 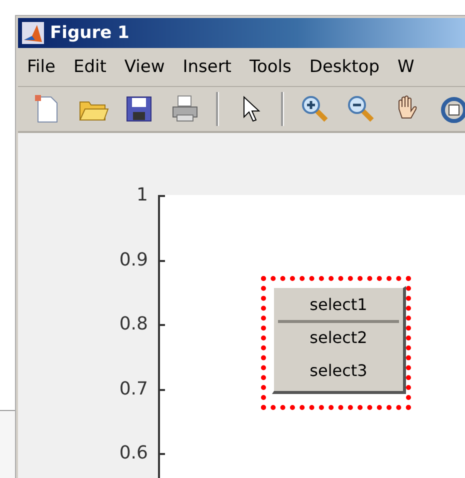 I want to click on tick-label: 1, so click(x=142, y=195).